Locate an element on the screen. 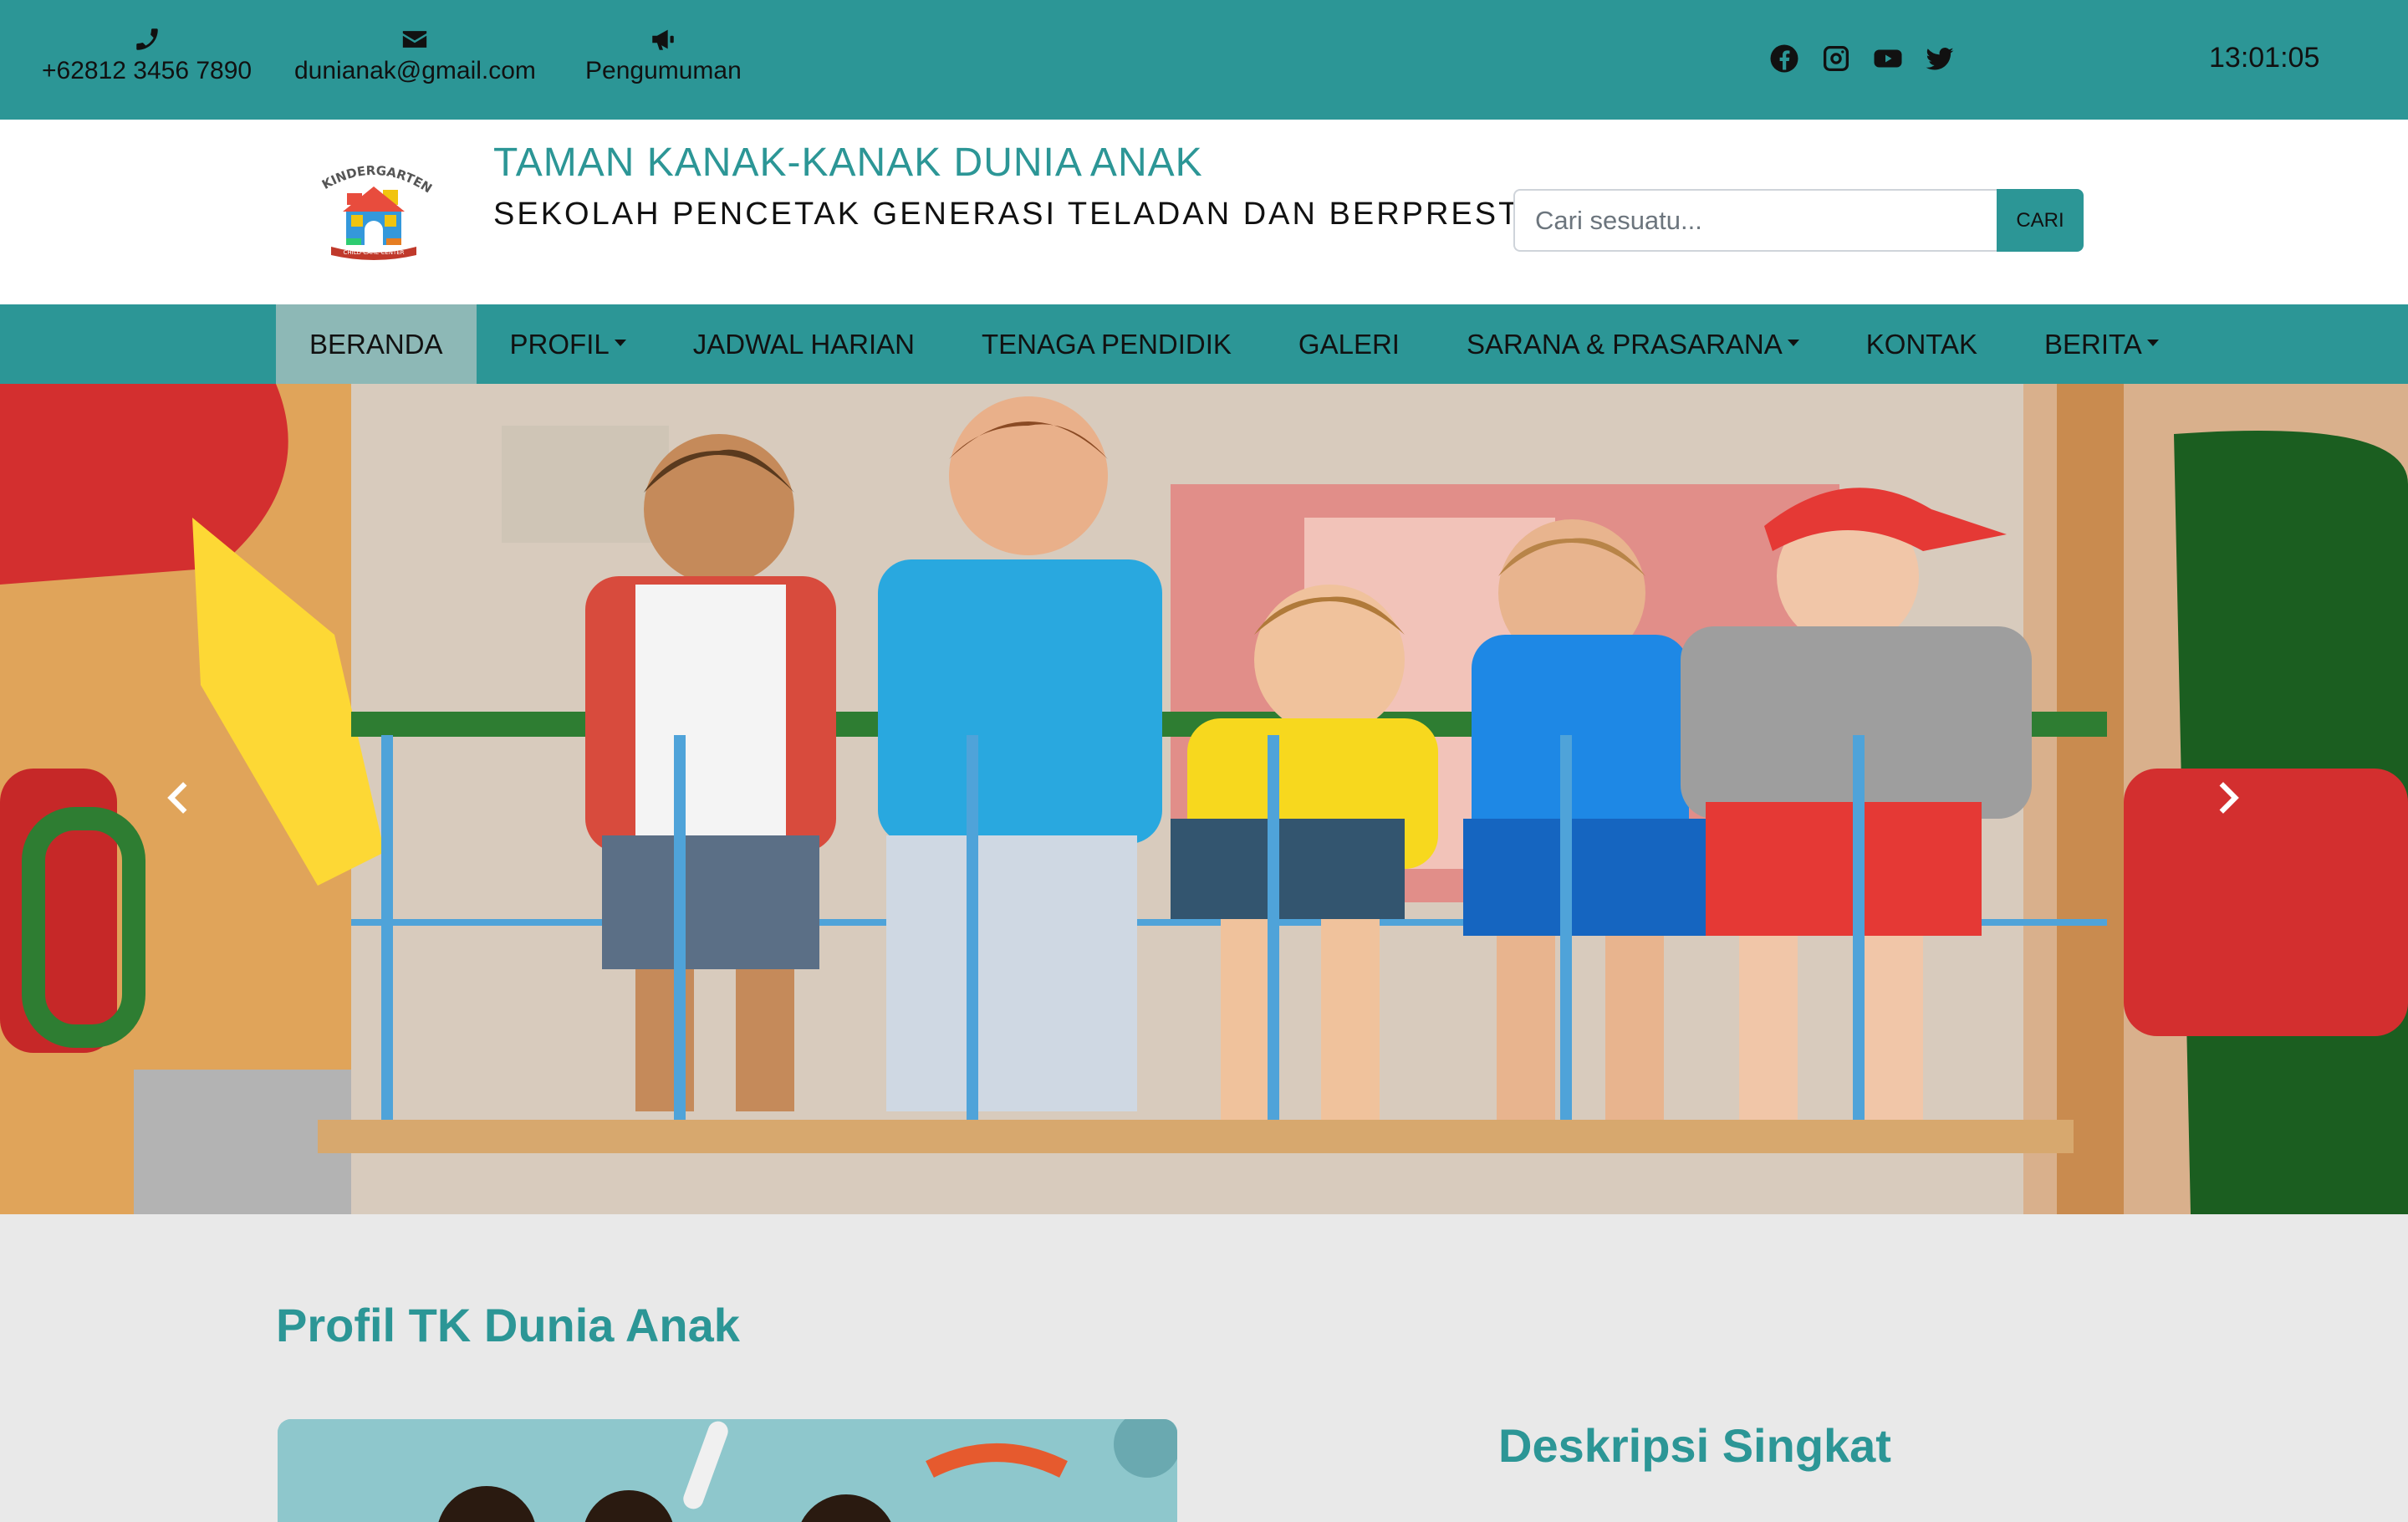 The height and width of the screenshot is (1522, 2408). nav-label: SARANA & PRASARANA is located at coordinates (1624, 344).